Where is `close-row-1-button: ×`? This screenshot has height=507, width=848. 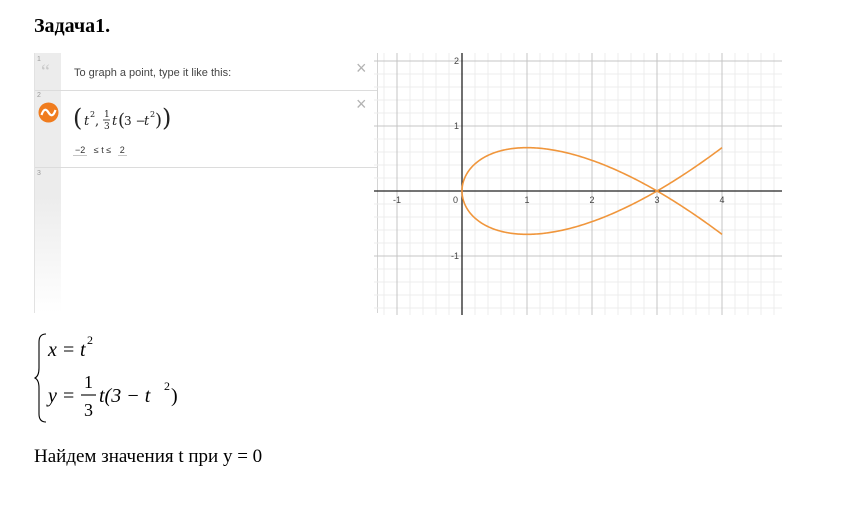 close-row-1-button: × is located at coordinates (361, 68).